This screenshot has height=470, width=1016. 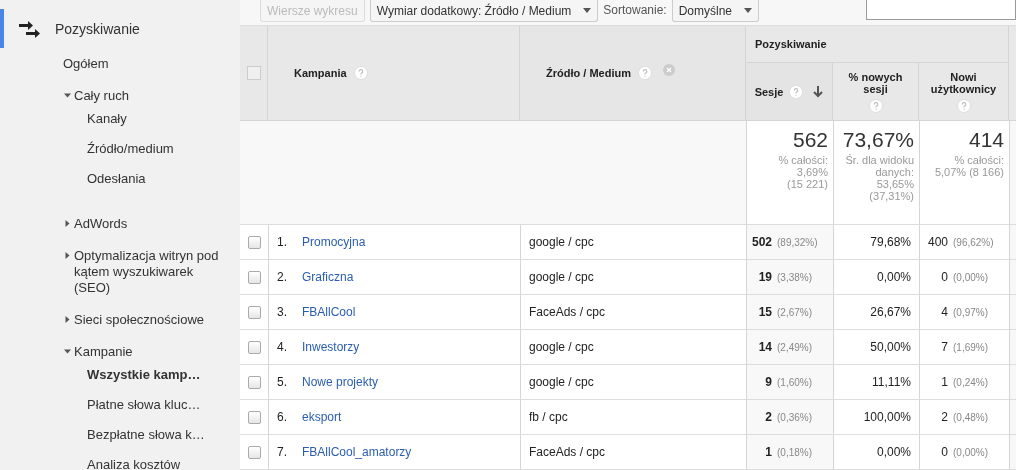 I want to click on table-cell: 100,00%, so click(x=876, y=417).